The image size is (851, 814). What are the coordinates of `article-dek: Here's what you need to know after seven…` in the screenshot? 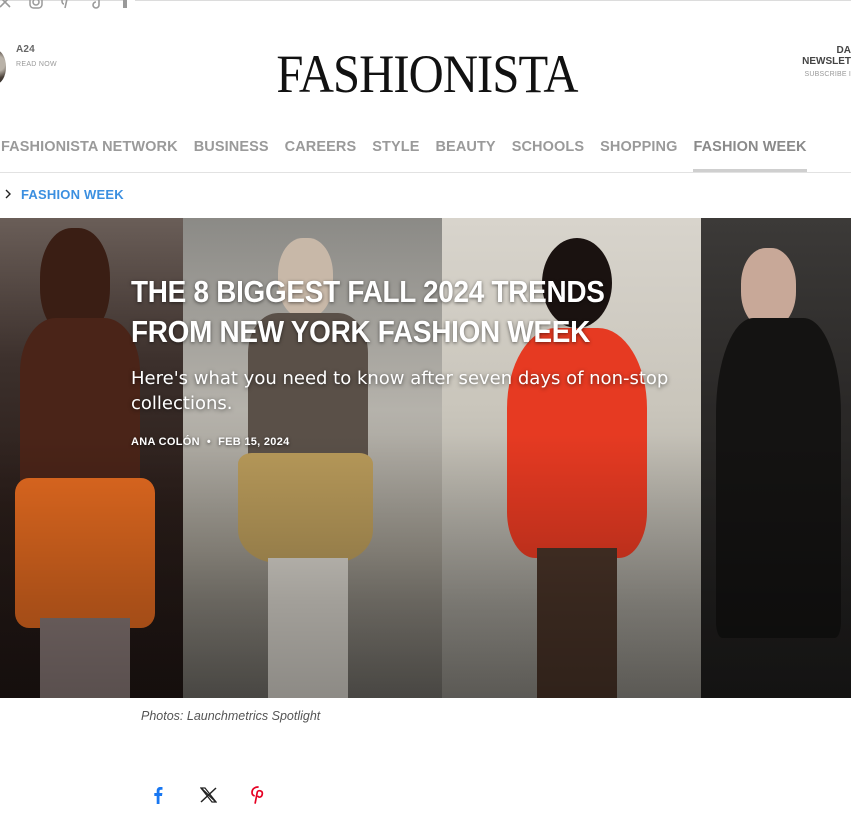 It's located at (400, 391).